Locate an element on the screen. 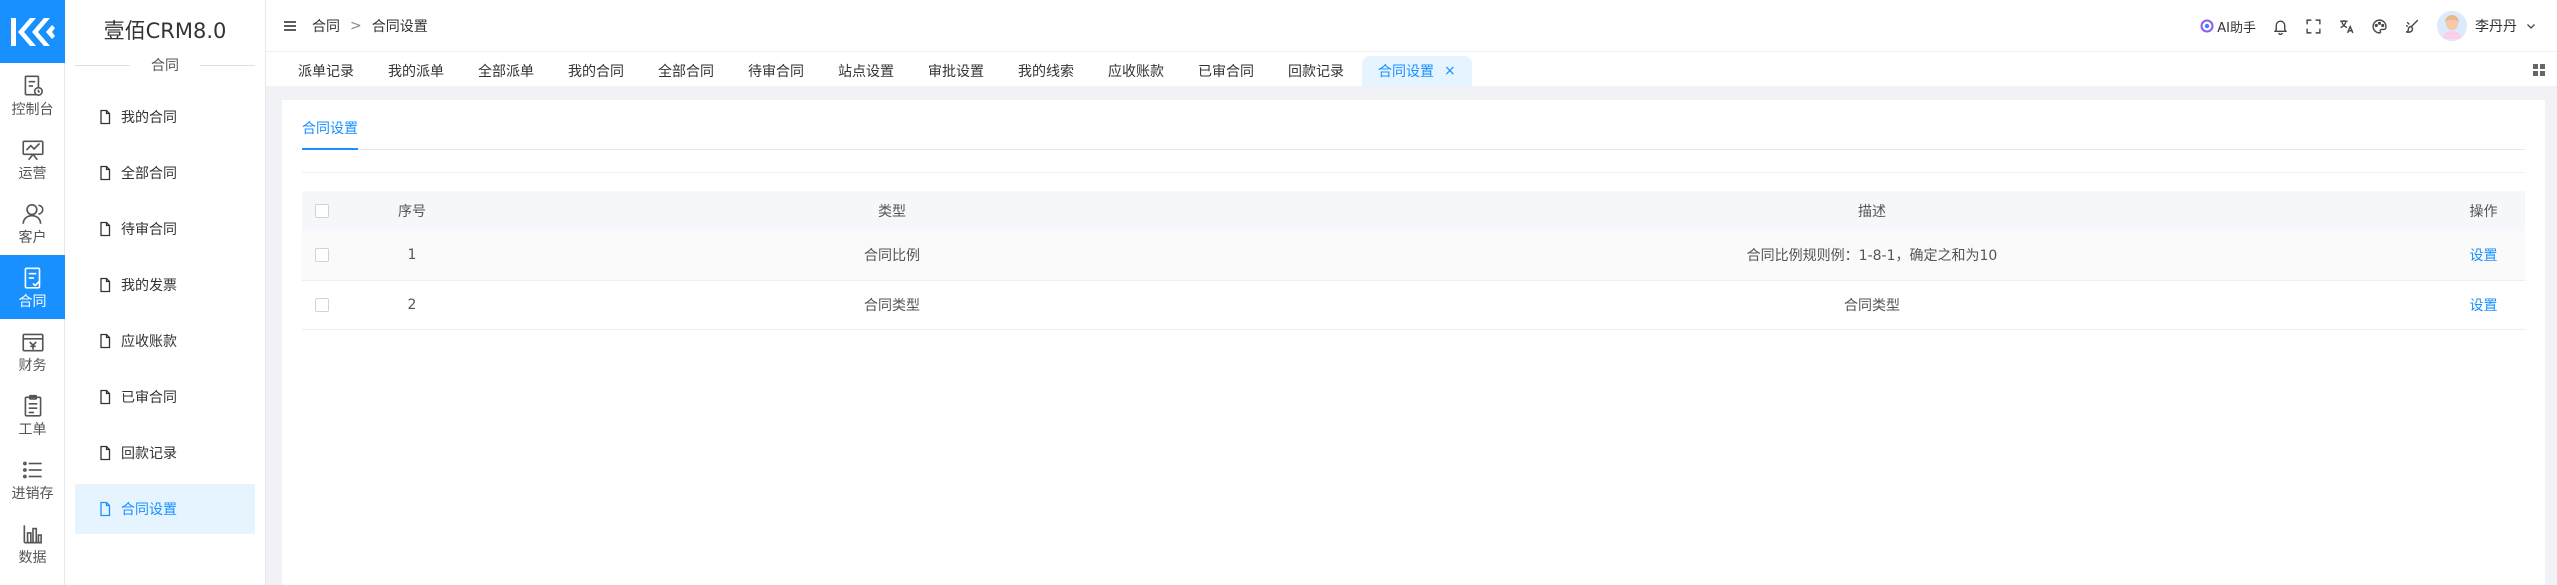 This screenshot has height=585, width=2557. tab-label: 全部合同 is located at coordinates (686, 72).